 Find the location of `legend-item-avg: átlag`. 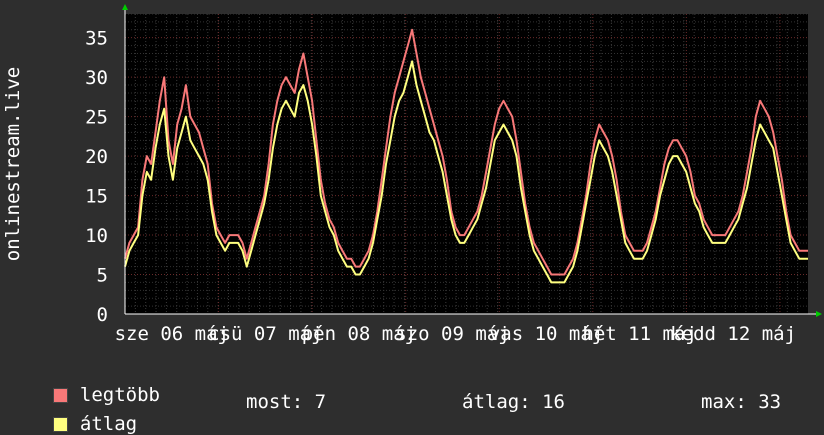

legend-item-avg: átlag is located at coordinates (83, 413).